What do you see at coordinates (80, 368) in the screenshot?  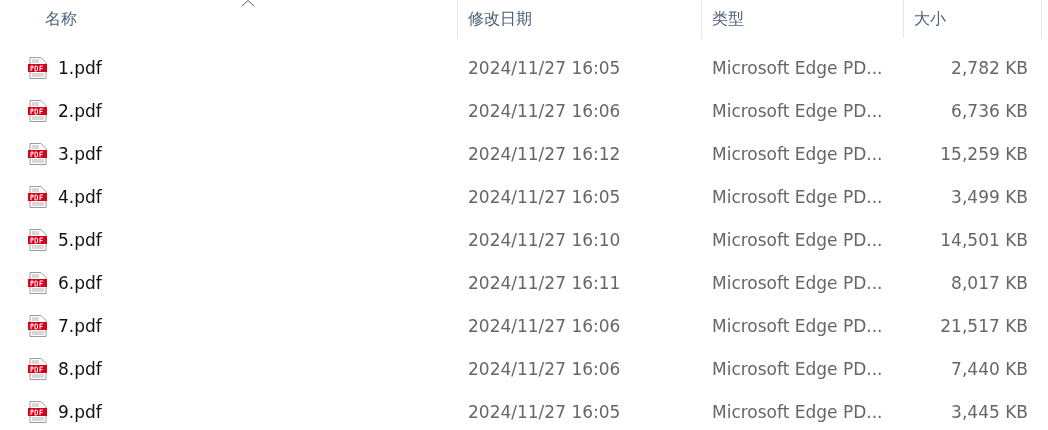 I see `file-name: 8.pdf` at bounding box center [80, 368].